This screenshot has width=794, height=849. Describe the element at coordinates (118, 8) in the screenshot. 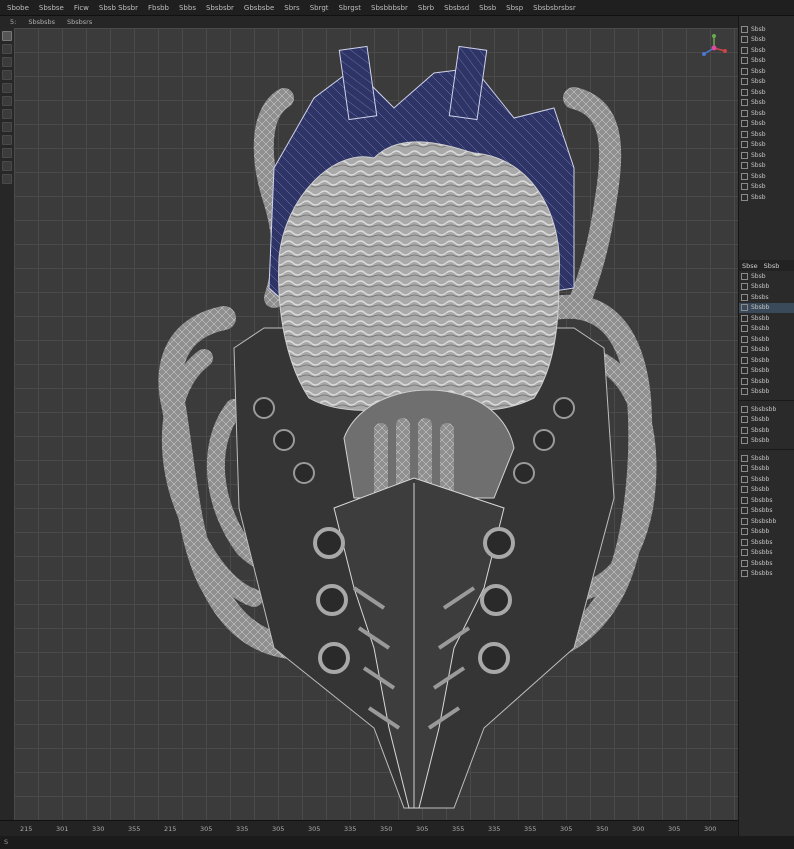

I see `menu-item: Sbsb Sbsbr` at that location.